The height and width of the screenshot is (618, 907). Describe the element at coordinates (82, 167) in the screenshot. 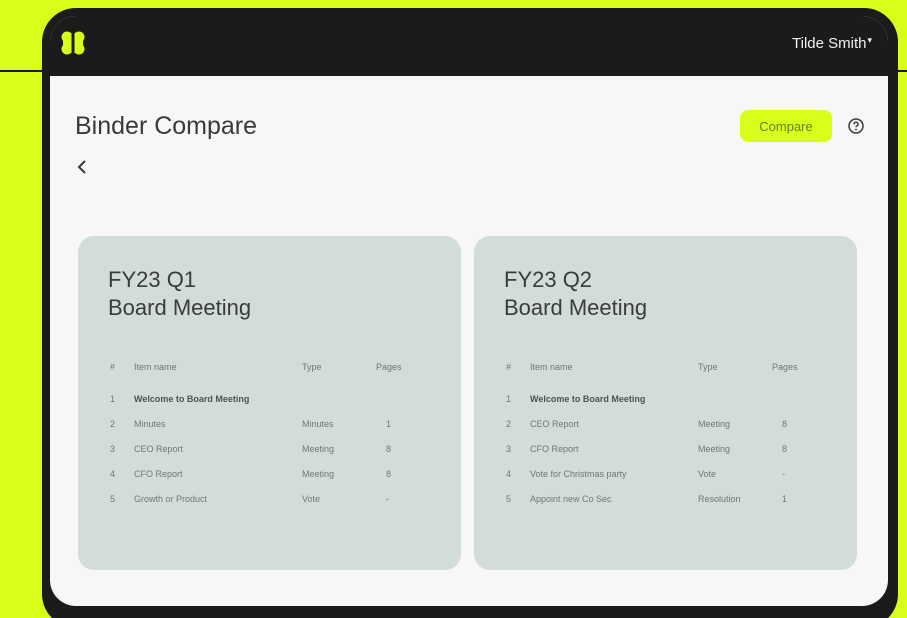

I see `back-arrow-icon` at that location.